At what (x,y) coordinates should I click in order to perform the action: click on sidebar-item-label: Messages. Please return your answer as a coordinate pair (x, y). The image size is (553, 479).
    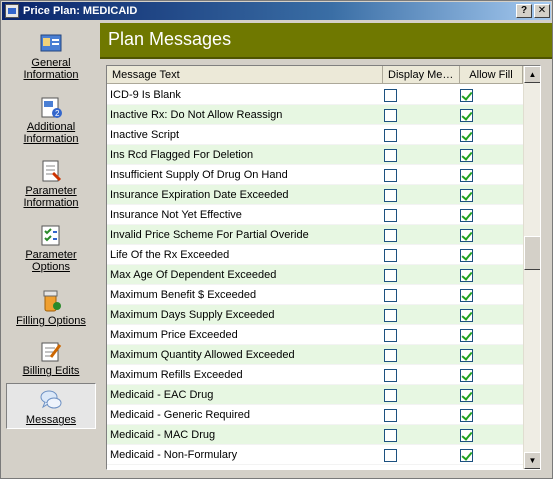
    Looking at the image, I should click on (51, 420).